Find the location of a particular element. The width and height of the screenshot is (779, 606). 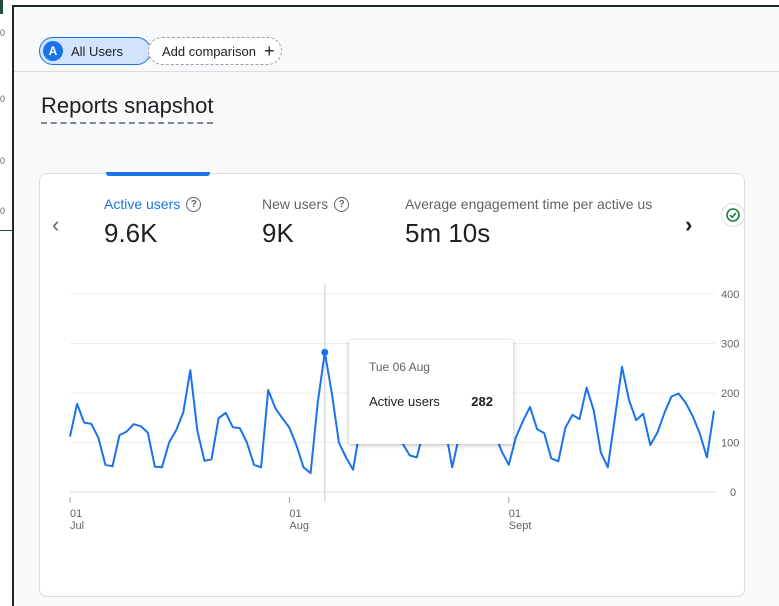

x-tick-month: Jul is located at coordinates (77, 526).